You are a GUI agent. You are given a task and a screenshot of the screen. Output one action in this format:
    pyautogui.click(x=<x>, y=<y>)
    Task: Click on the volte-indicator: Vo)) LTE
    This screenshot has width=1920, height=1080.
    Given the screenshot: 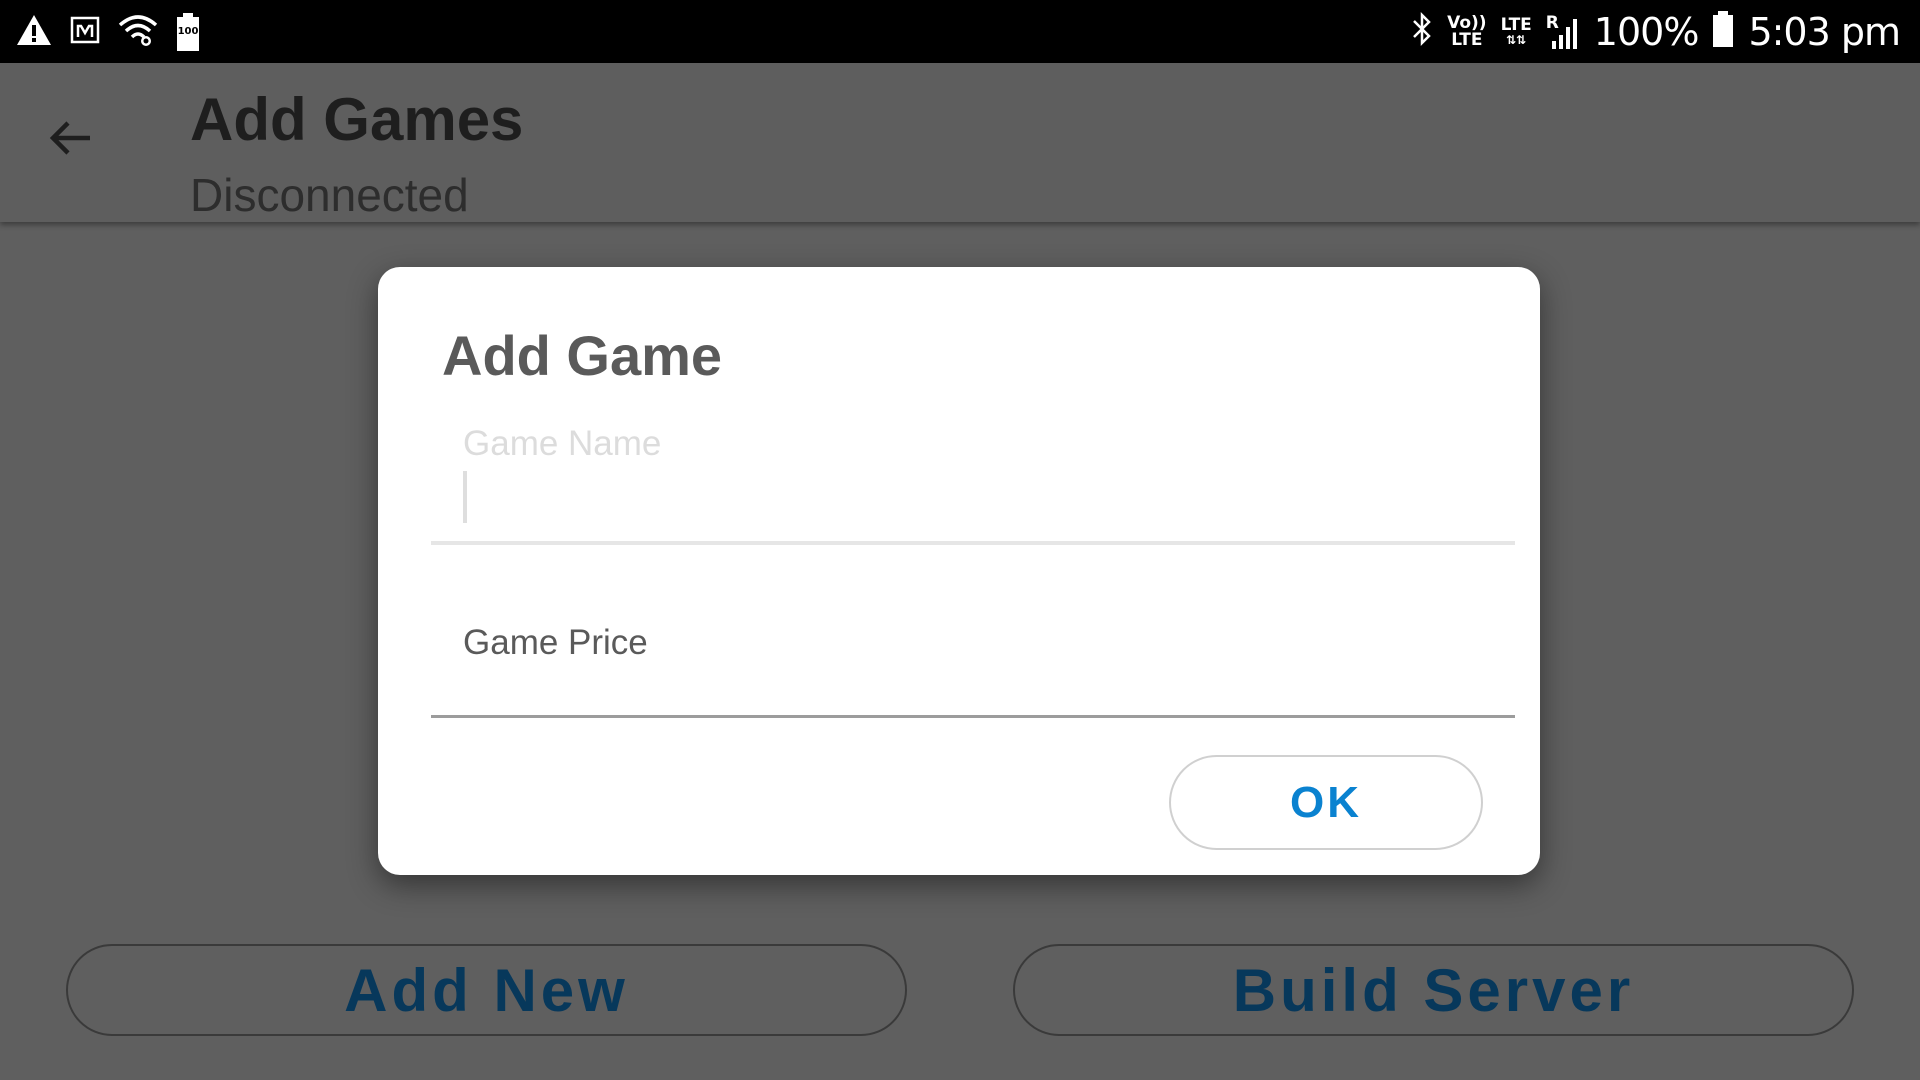 What is the action you would take?
    pyautogui.click(x=1467, y=31)
    